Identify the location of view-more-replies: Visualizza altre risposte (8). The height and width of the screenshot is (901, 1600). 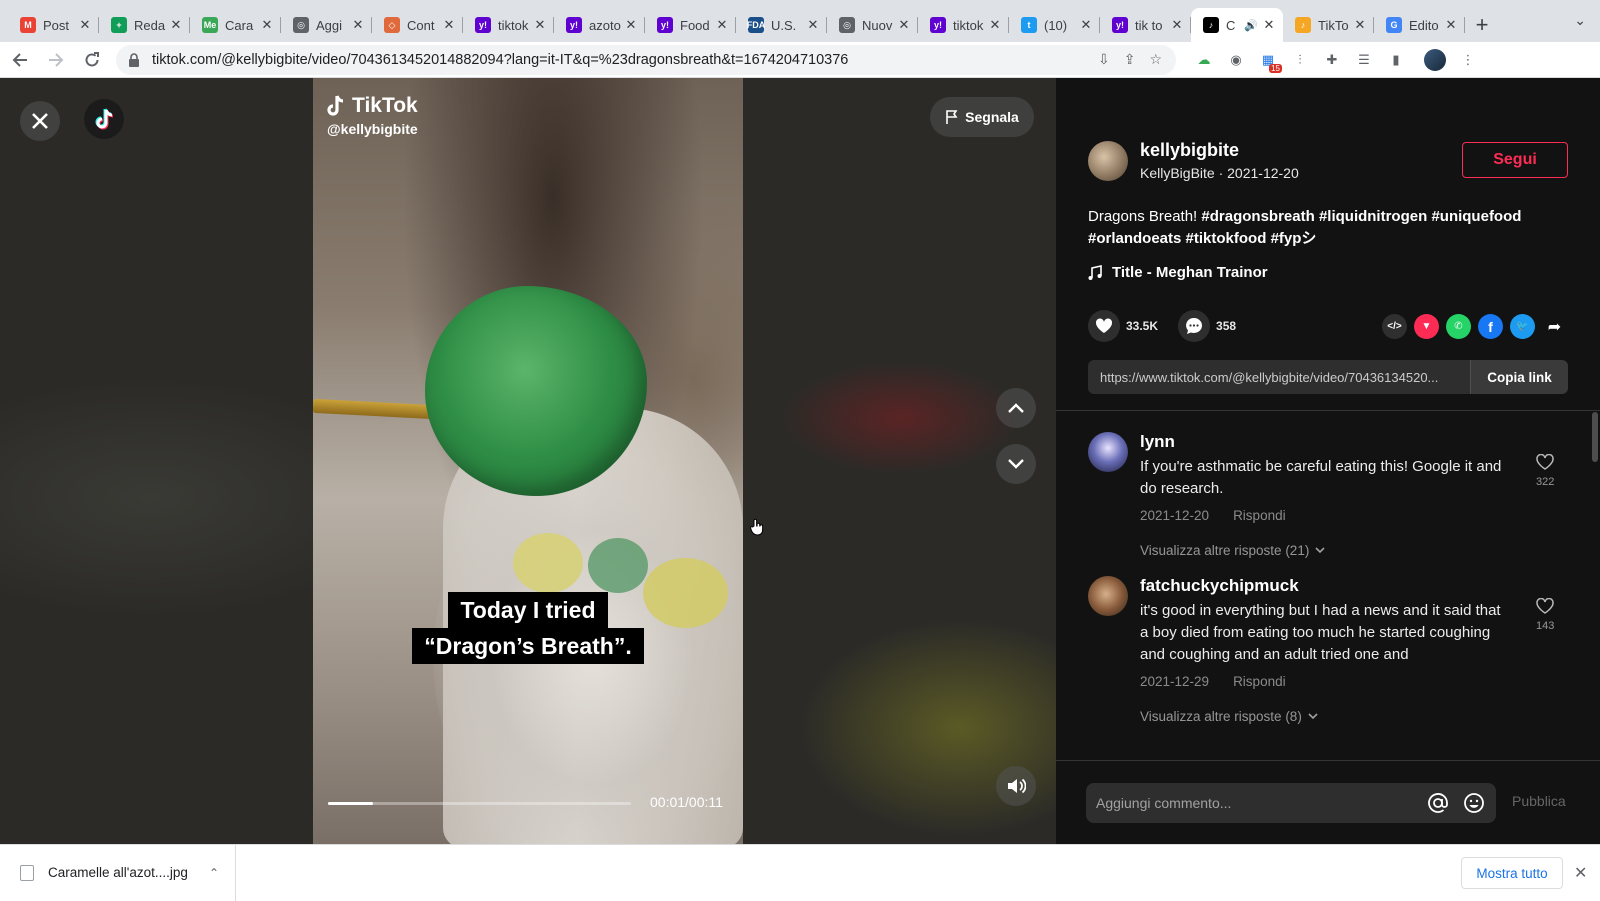
(1325, 716).